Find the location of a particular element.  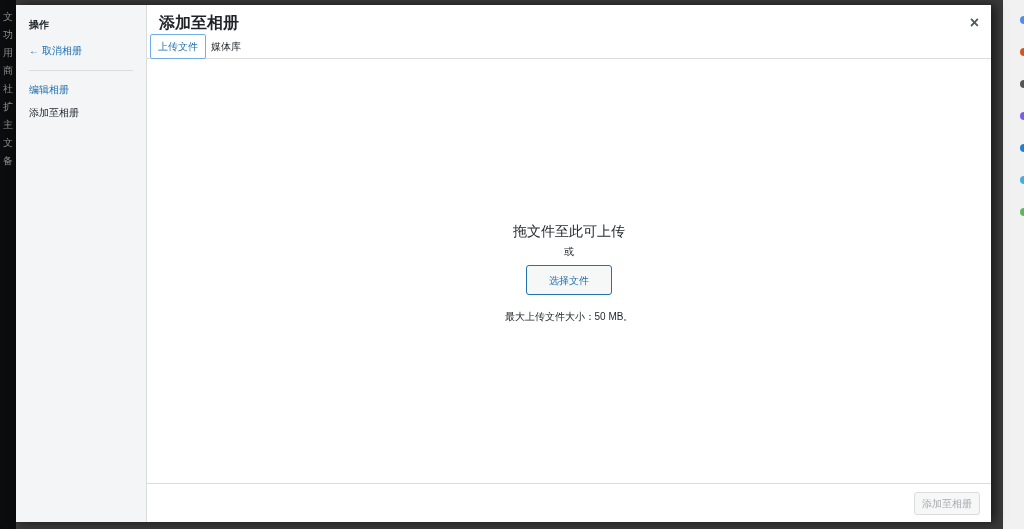

sidebar-menu-item: 编辑相册 is located at coordinates (81, 90).